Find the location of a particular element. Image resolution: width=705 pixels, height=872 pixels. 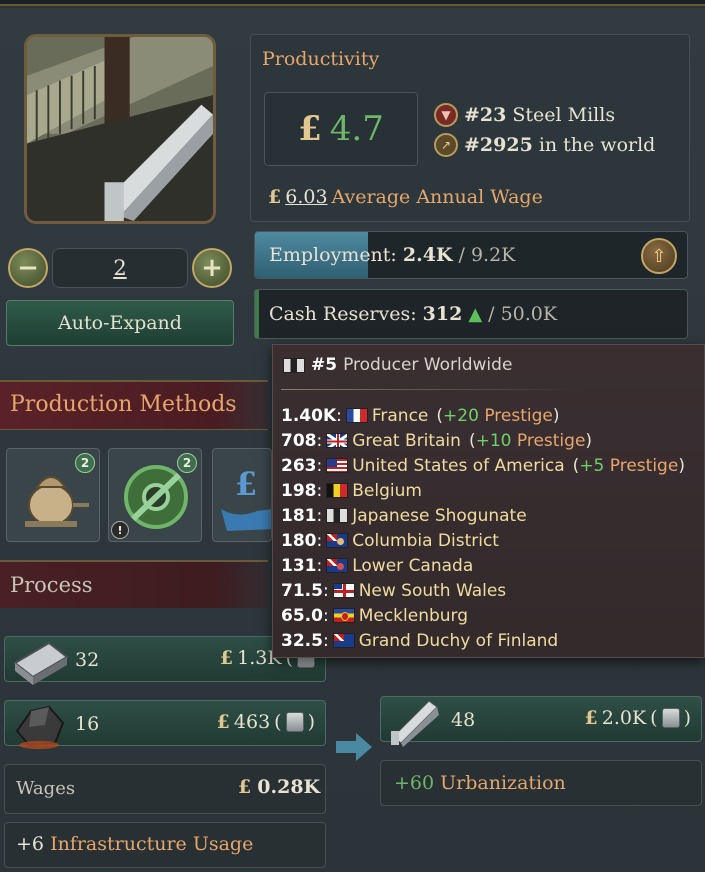

input-value-amount: 463 is located at coordinates (252, 722).